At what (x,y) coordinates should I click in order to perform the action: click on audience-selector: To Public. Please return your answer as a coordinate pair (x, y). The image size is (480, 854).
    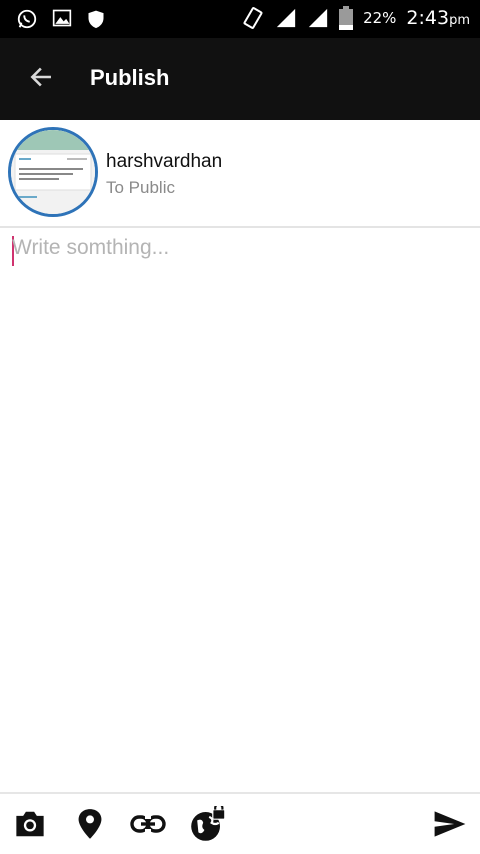
    Looking at the image, I should click on (140, 188).